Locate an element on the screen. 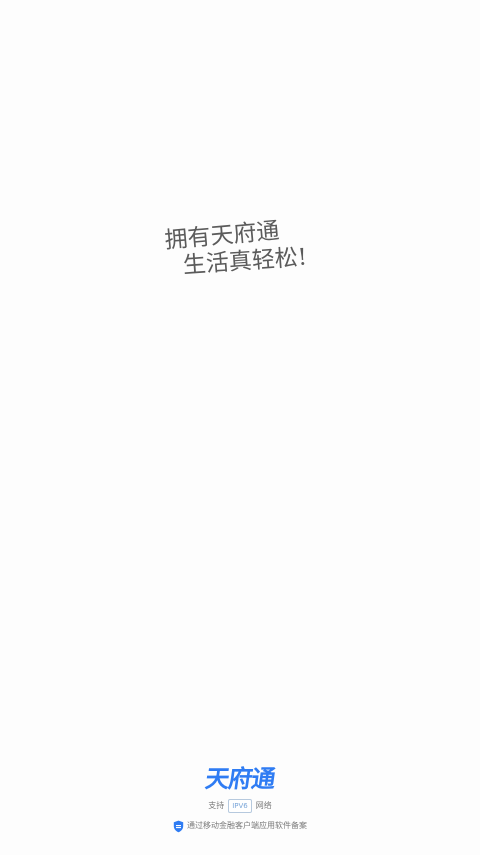 Image resolution: width=480 pixels, height=855 pixels. ipv6-support-row: 支持 IPV6 网络 is located at coordinates (240, 806).